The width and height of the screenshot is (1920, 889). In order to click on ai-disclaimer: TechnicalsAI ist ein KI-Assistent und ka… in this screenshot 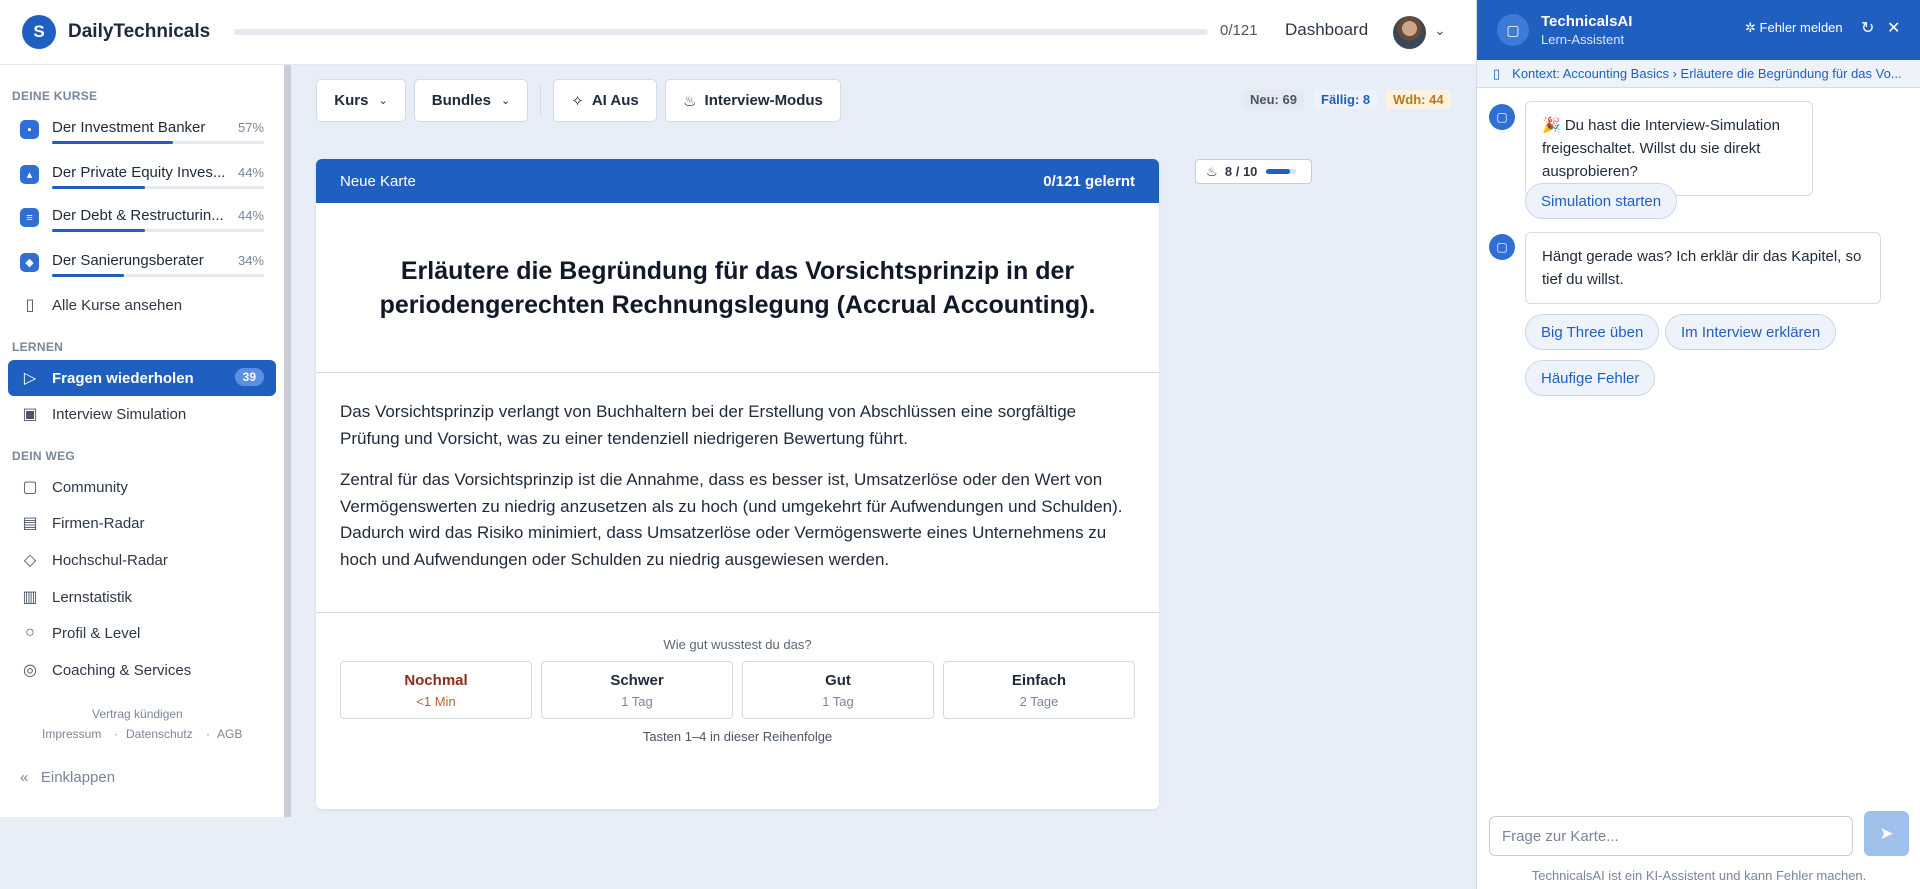, I will do `click(1699, 875)`.